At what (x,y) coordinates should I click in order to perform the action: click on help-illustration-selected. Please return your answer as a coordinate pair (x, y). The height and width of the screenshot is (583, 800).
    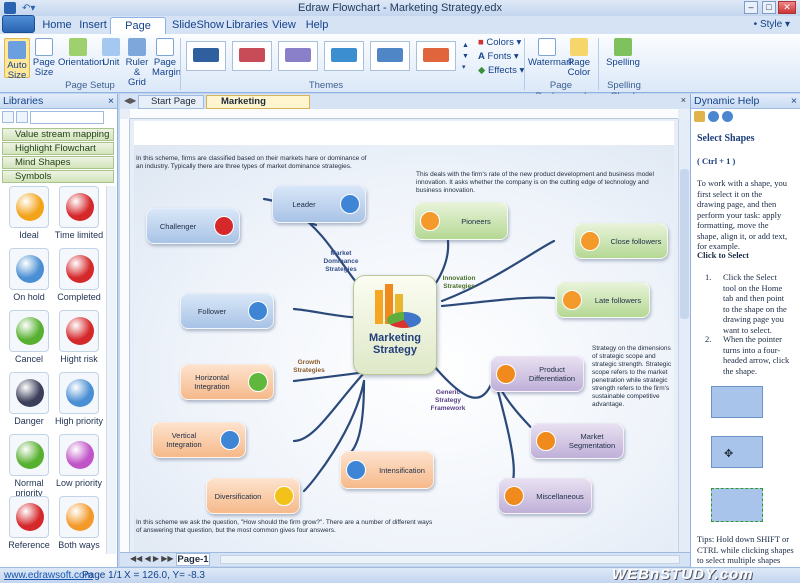
    Looking at the image, I should click on (737, 505).